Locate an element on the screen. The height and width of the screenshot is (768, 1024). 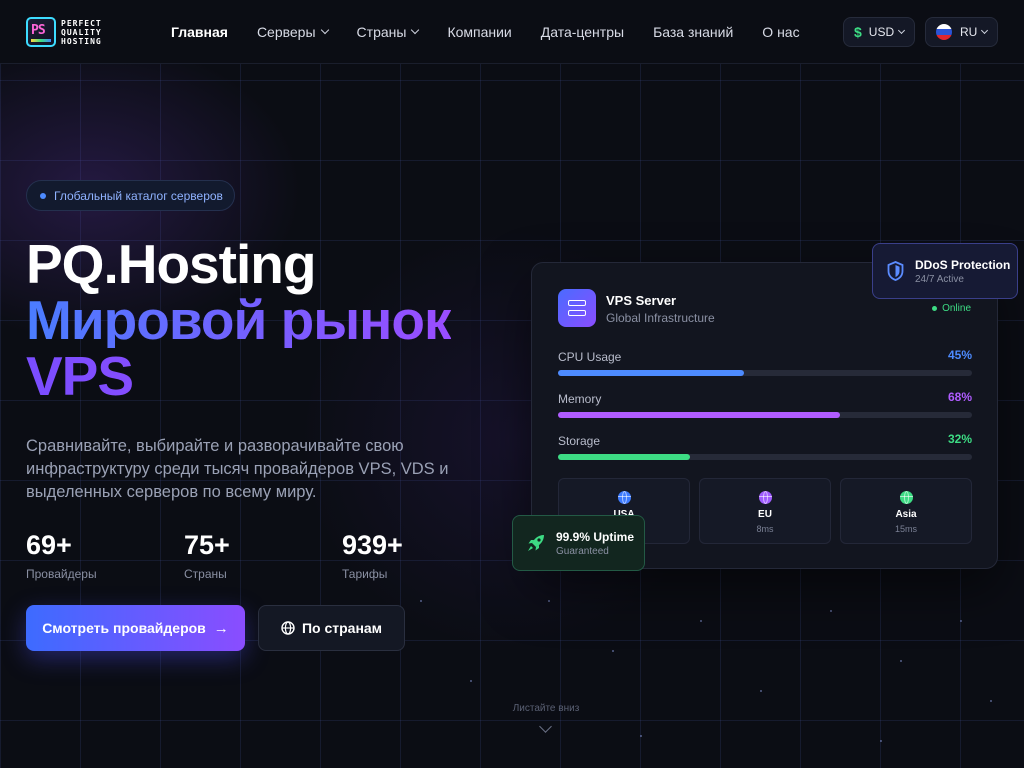
rocket-icon is located at coordinates (536, 543).